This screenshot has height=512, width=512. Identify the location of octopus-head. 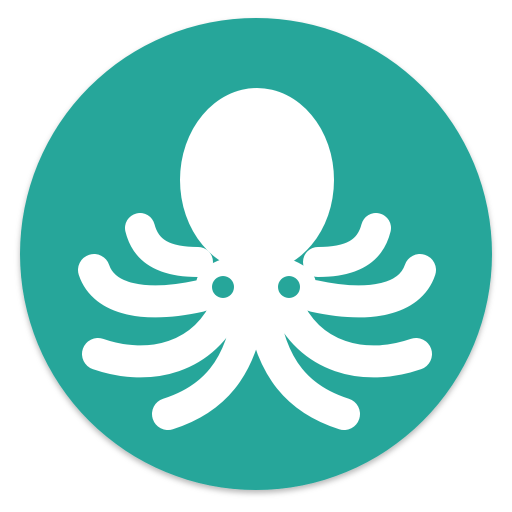
(257, 180).